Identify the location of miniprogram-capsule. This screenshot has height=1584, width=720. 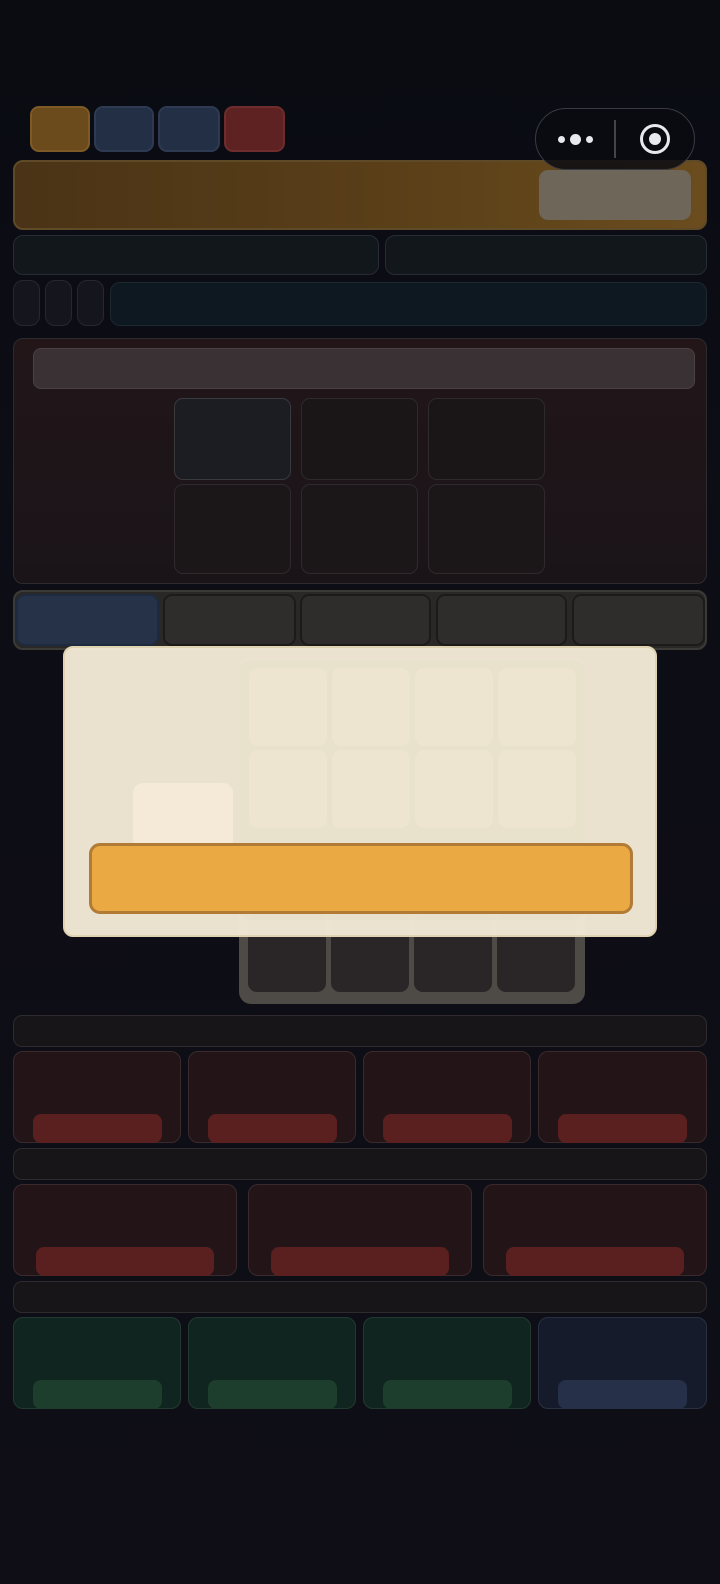
(615, 139).